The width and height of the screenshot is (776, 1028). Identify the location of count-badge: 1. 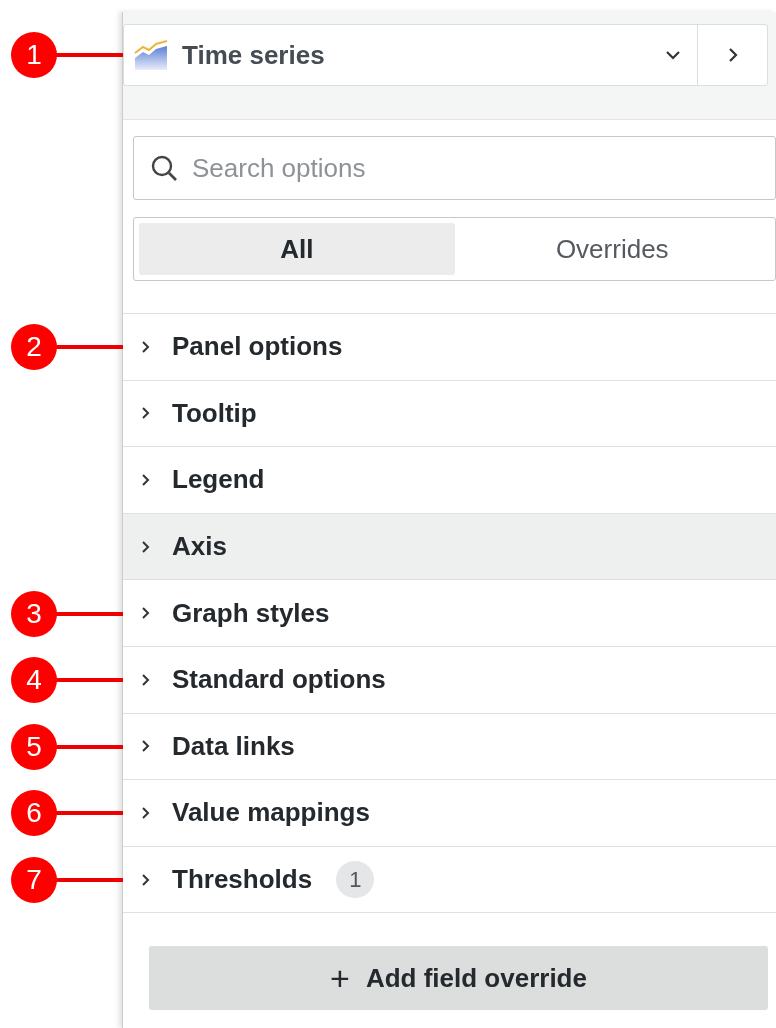
(355, 880).